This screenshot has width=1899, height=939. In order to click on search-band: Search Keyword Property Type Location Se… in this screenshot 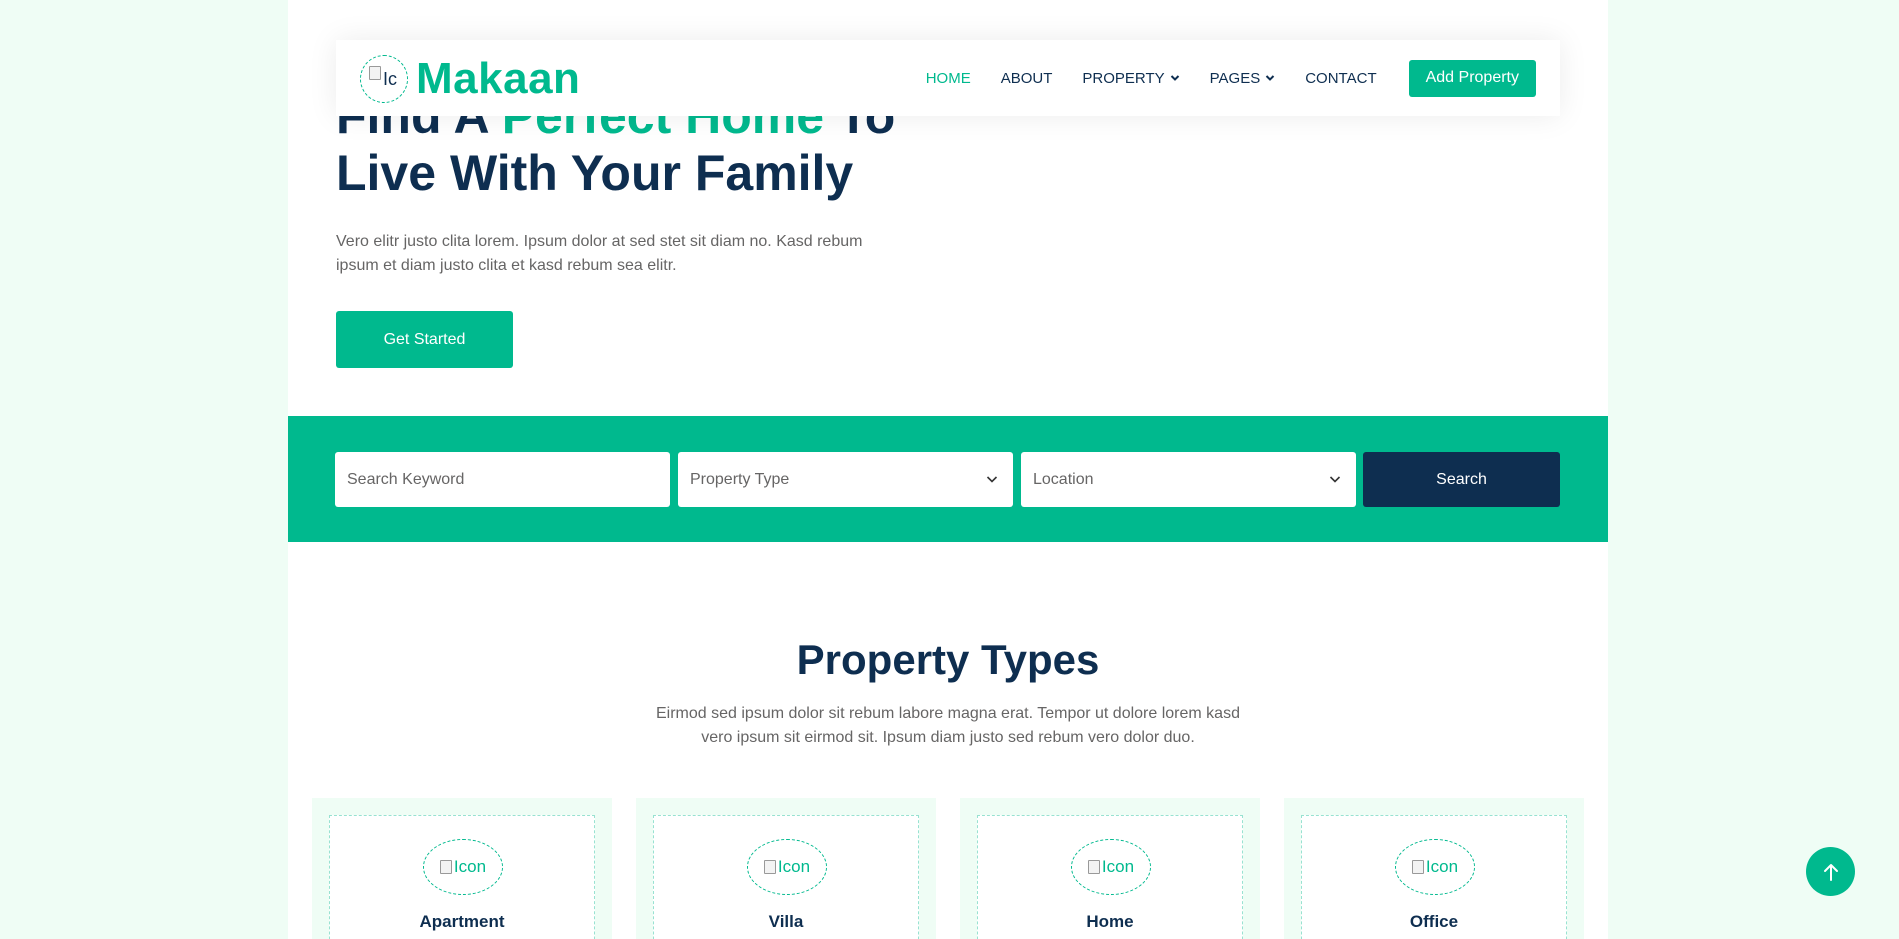, I will do `click(948, 479)`.